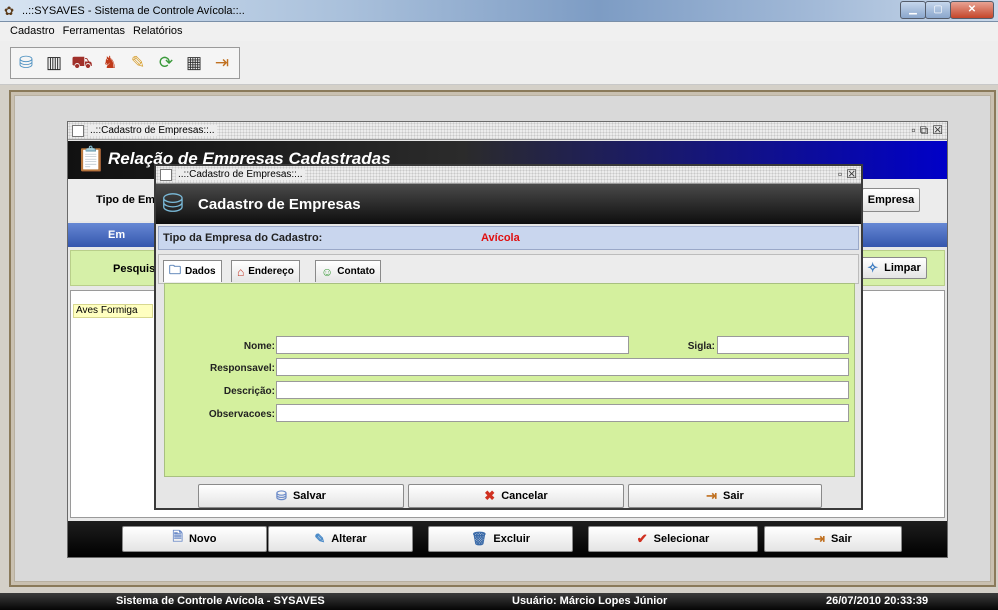 The width and height of the screenshot is (998, 610). I want to click on limpar-button-label: Limpar, so click(902, 268).